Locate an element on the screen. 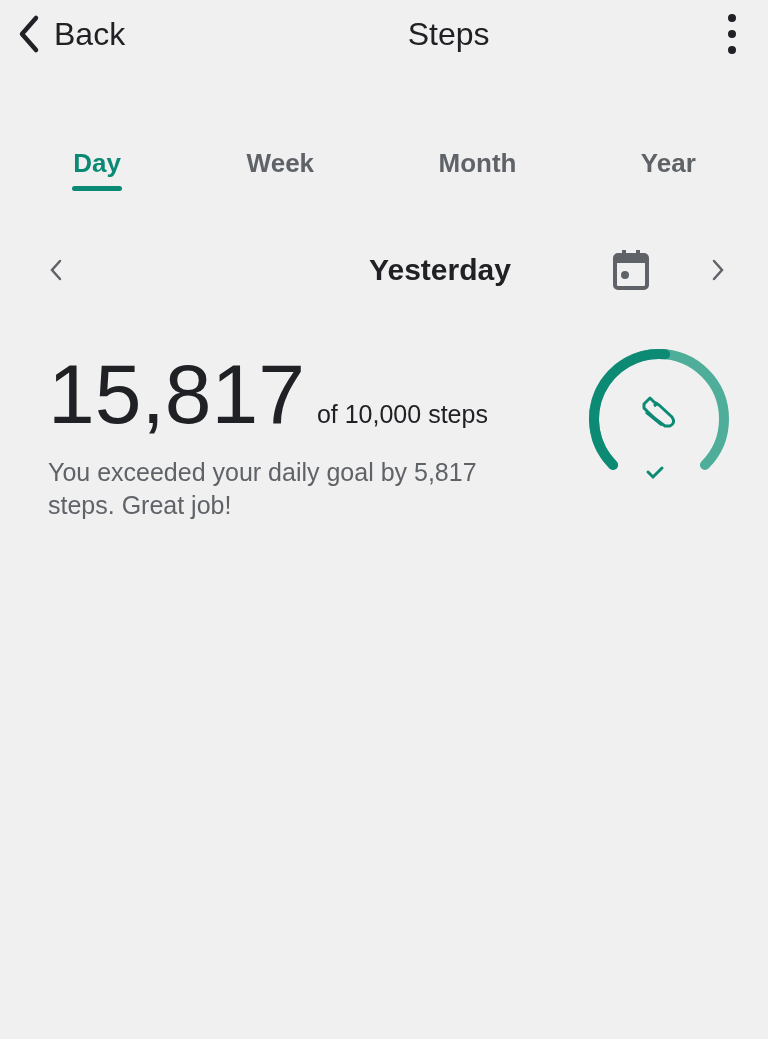 The width and height of the screenshot is (768, 1039). screen-title: Steps is located at coordinates (448, 34).